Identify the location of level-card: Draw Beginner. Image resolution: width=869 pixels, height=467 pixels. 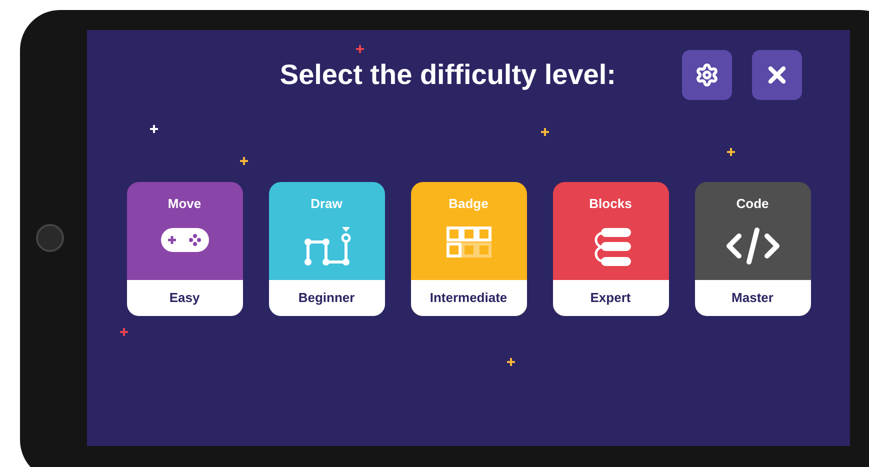
(326, 249).